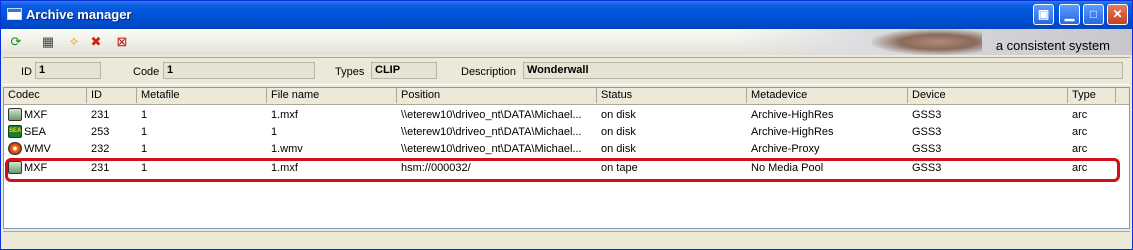  I want to click on id-field: 1, so click(68, 70).